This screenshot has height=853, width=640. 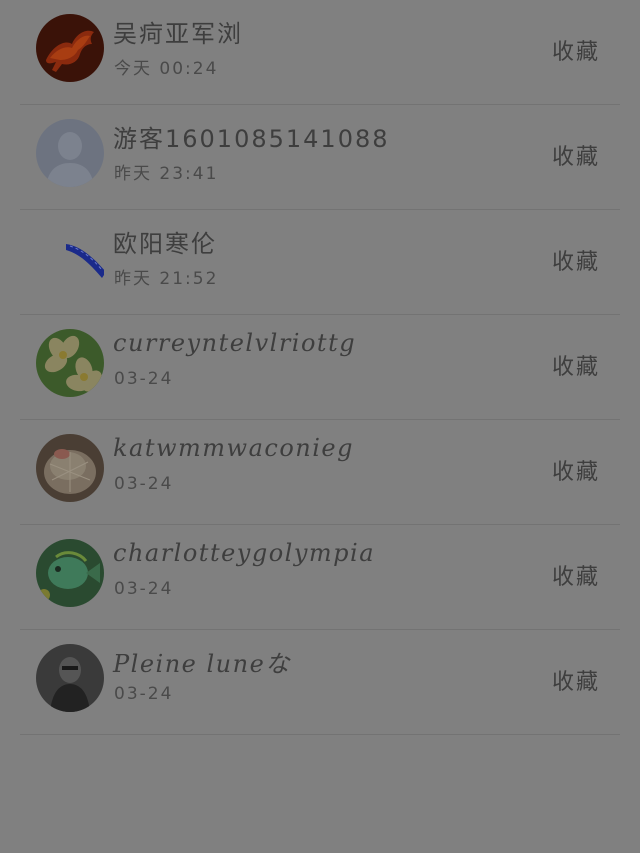 What do you see at coordinates (178, 34) in the screenshot?
I see `contact-name: 吴疴亚军浏` at bounding box center [178, 34].